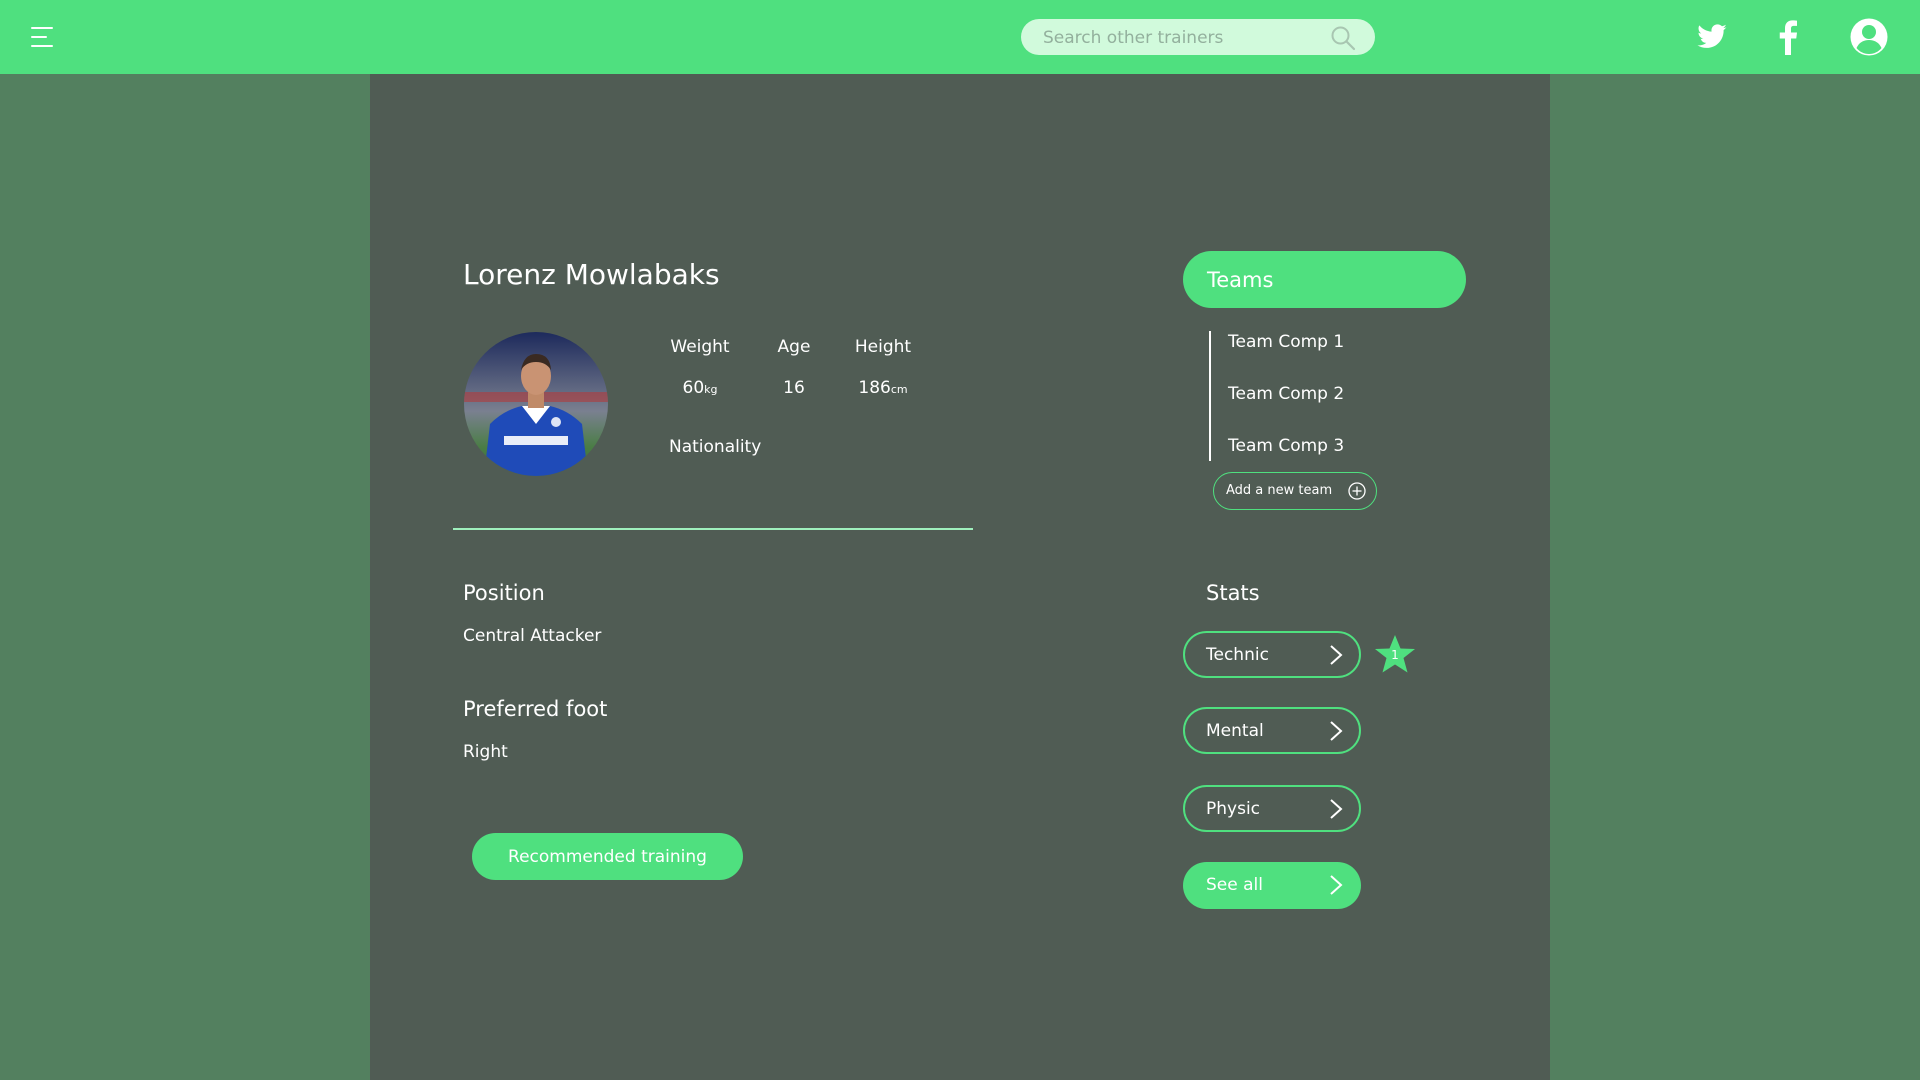 The height and width of the screenshot is (1080, 1920). Describe the element at coordinates (1712, 37) in the screenshot. I see `twitter-icon` at that location.